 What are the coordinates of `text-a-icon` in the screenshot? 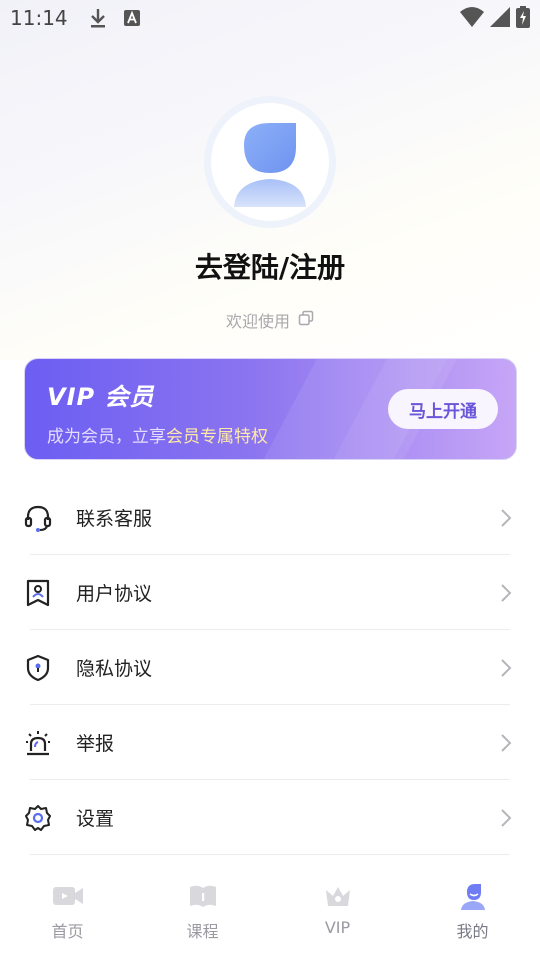 It's located at (132, 18).